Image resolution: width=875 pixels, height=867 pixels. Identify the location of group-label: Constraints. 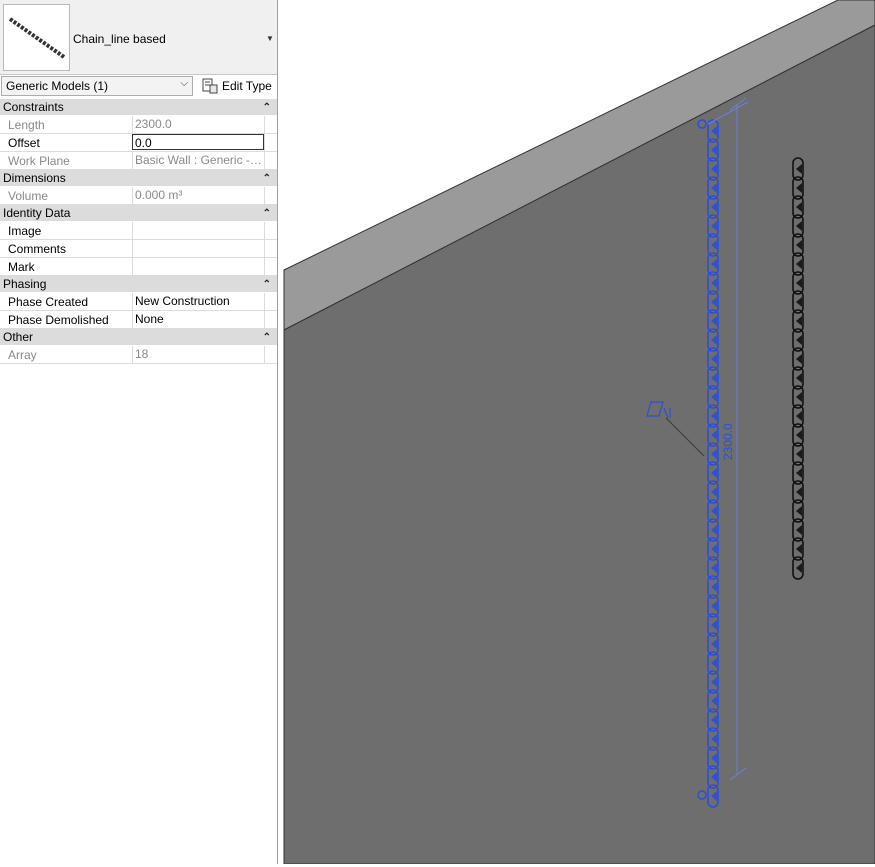
(33, 107).